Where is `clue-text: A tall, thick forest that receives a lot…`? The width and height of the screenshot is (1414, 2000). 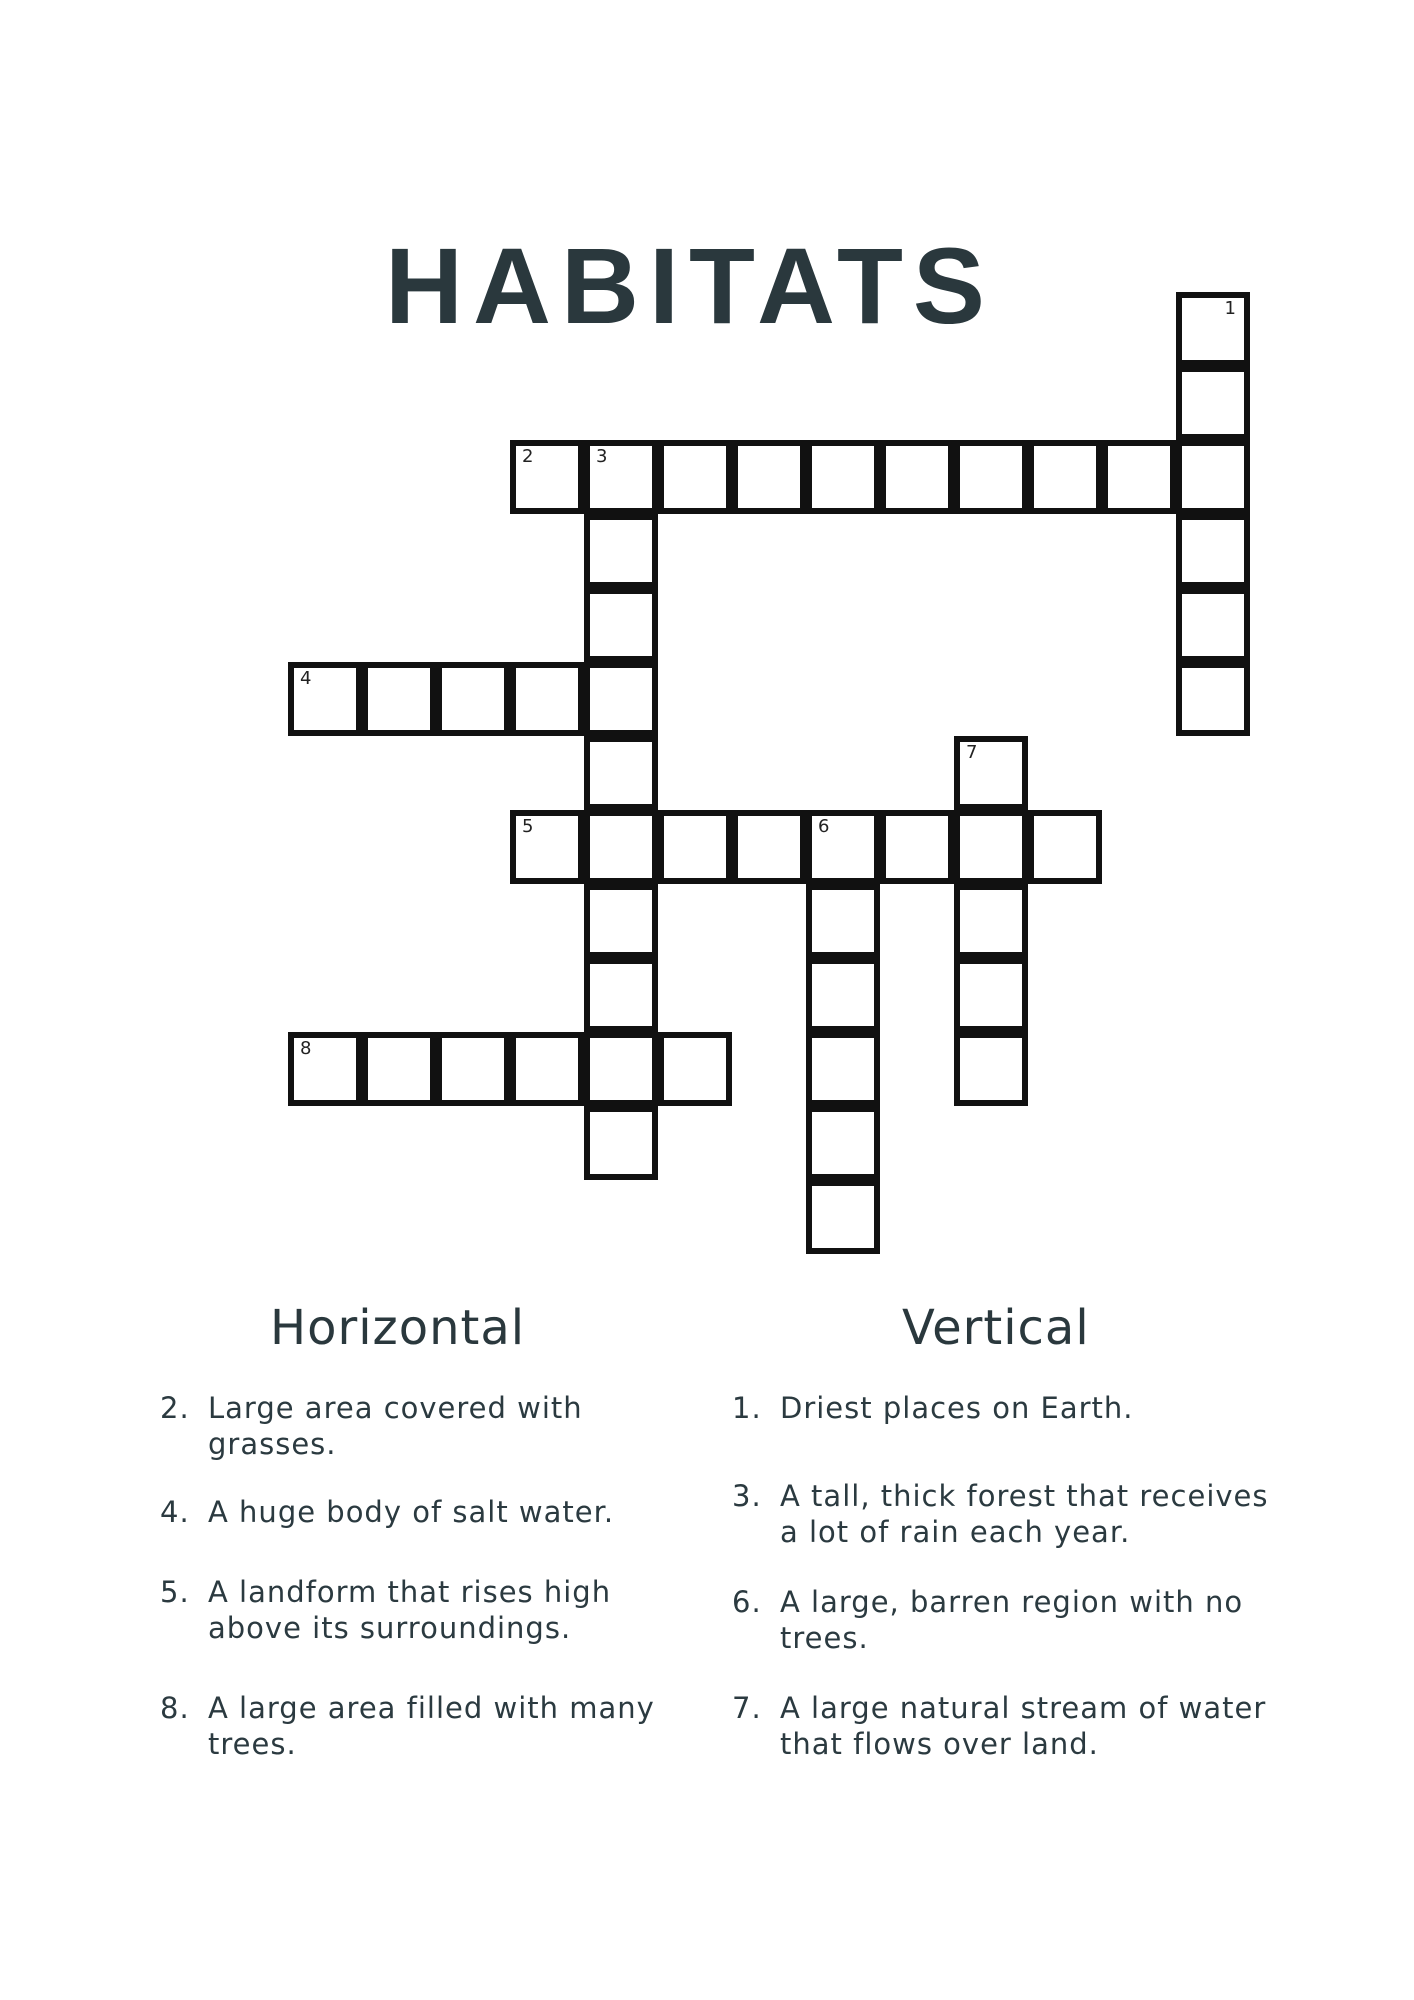
clue-text: A tall, thick forest that receives a lot… is located at coordinates (1024, 1514).